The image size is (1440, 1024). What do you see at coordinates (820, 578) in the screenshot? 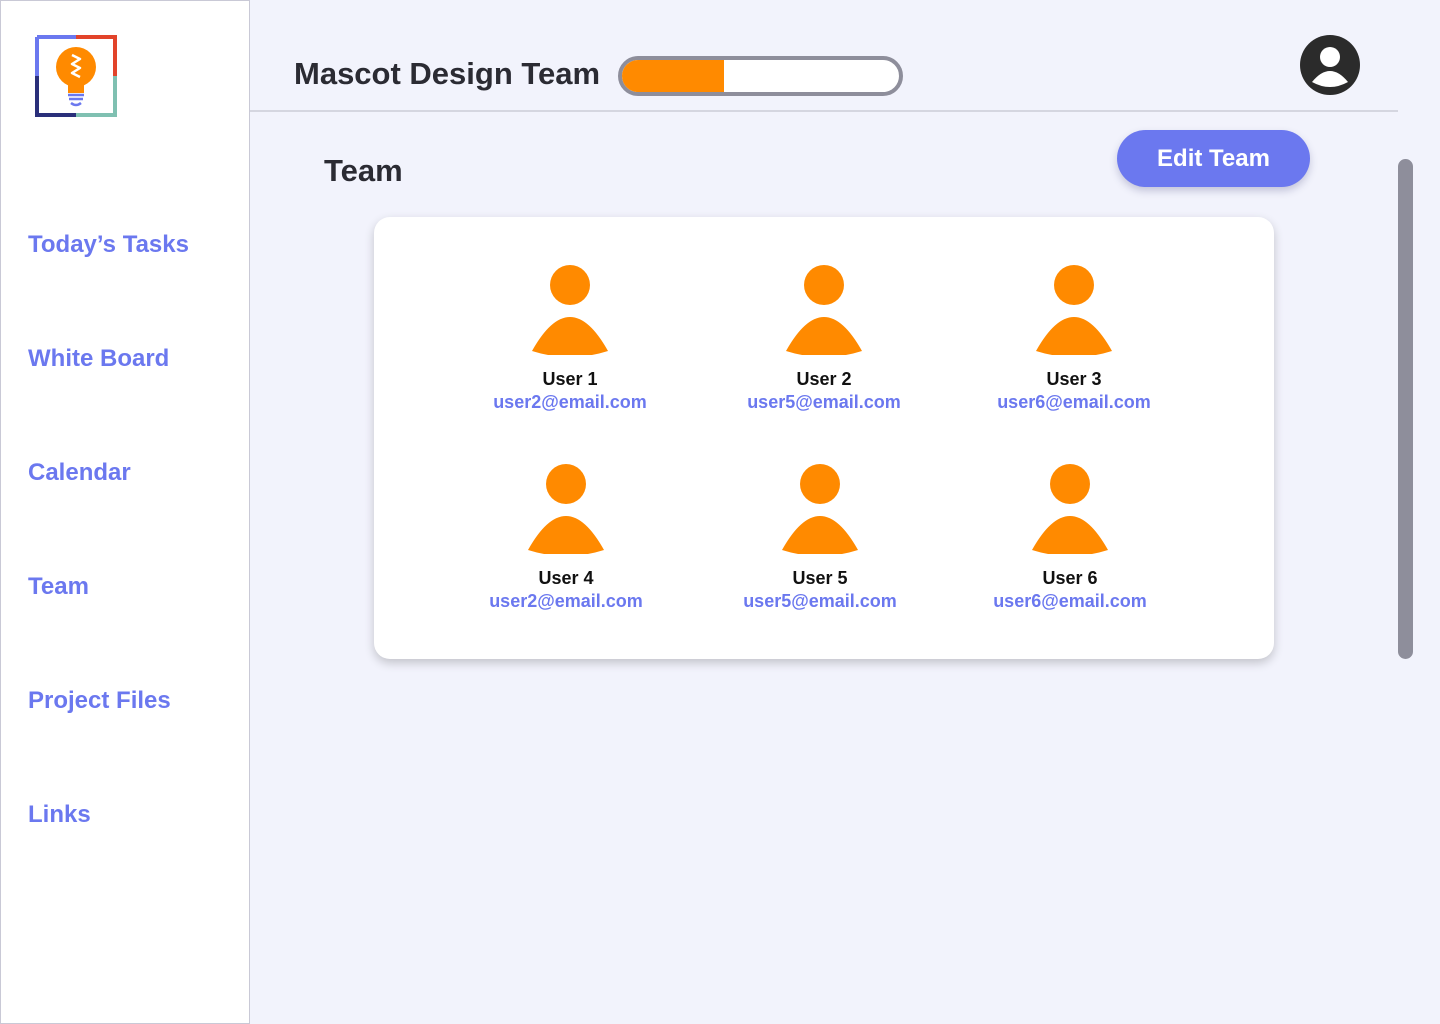
I see `member-name: User 5` at bounding box center [820, 578].